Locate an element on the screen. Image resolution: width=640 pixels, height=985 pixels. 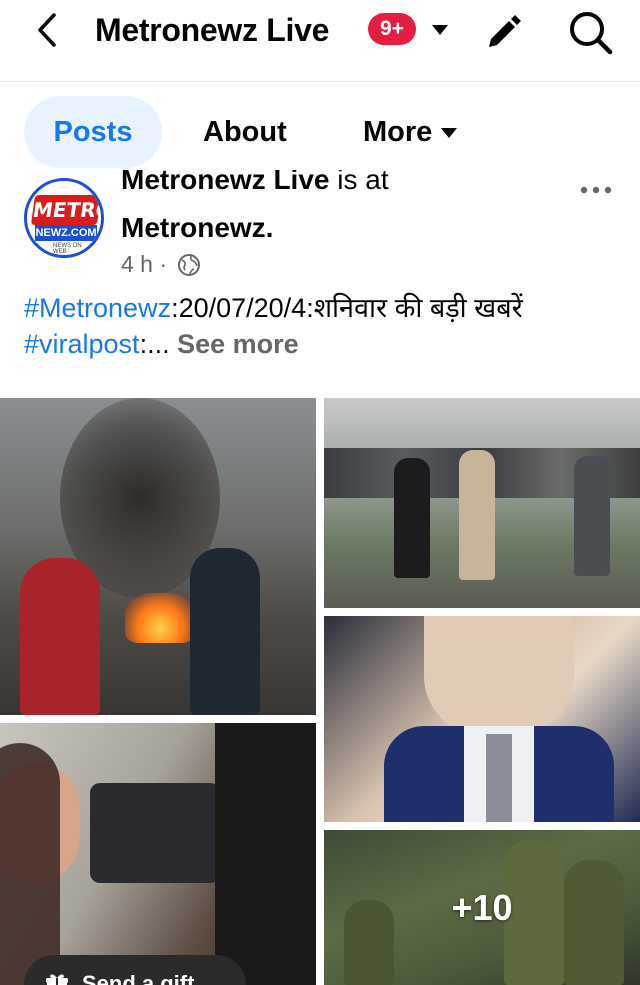
post-options-button is located at coordinates (596, 190).